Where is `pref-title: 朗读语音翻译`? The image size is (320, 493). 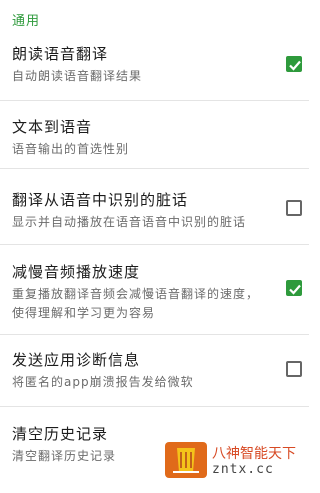
pref-title: 朗读语音翻译 is located at coordinates (60, 54).